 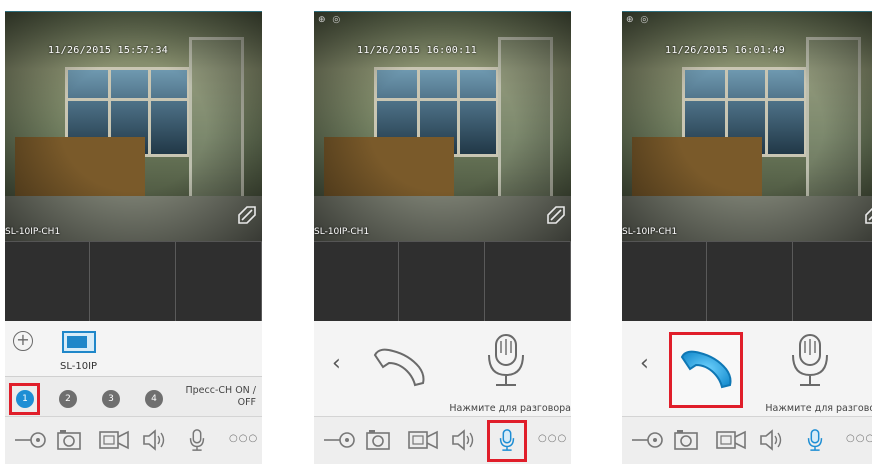 I want to click on video-feed: 11/26/2015 15:57:34 SL-10IP-CH1, so click(x=133, y=126).